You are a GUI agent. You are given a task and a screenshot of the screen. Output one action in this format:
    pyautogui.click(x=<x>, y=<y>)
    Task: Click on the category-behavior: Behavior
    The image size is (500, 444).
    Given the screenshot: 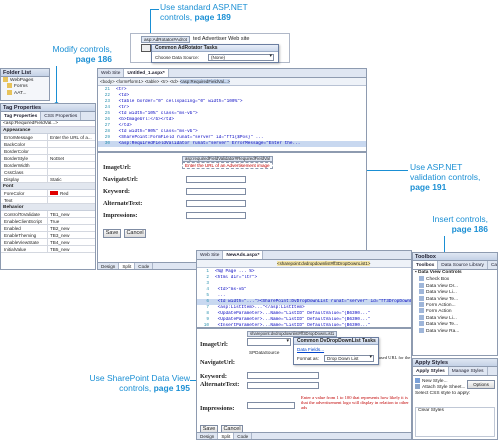 What is the action you would take?
    pyautogui.click(x=48, y=208)
    